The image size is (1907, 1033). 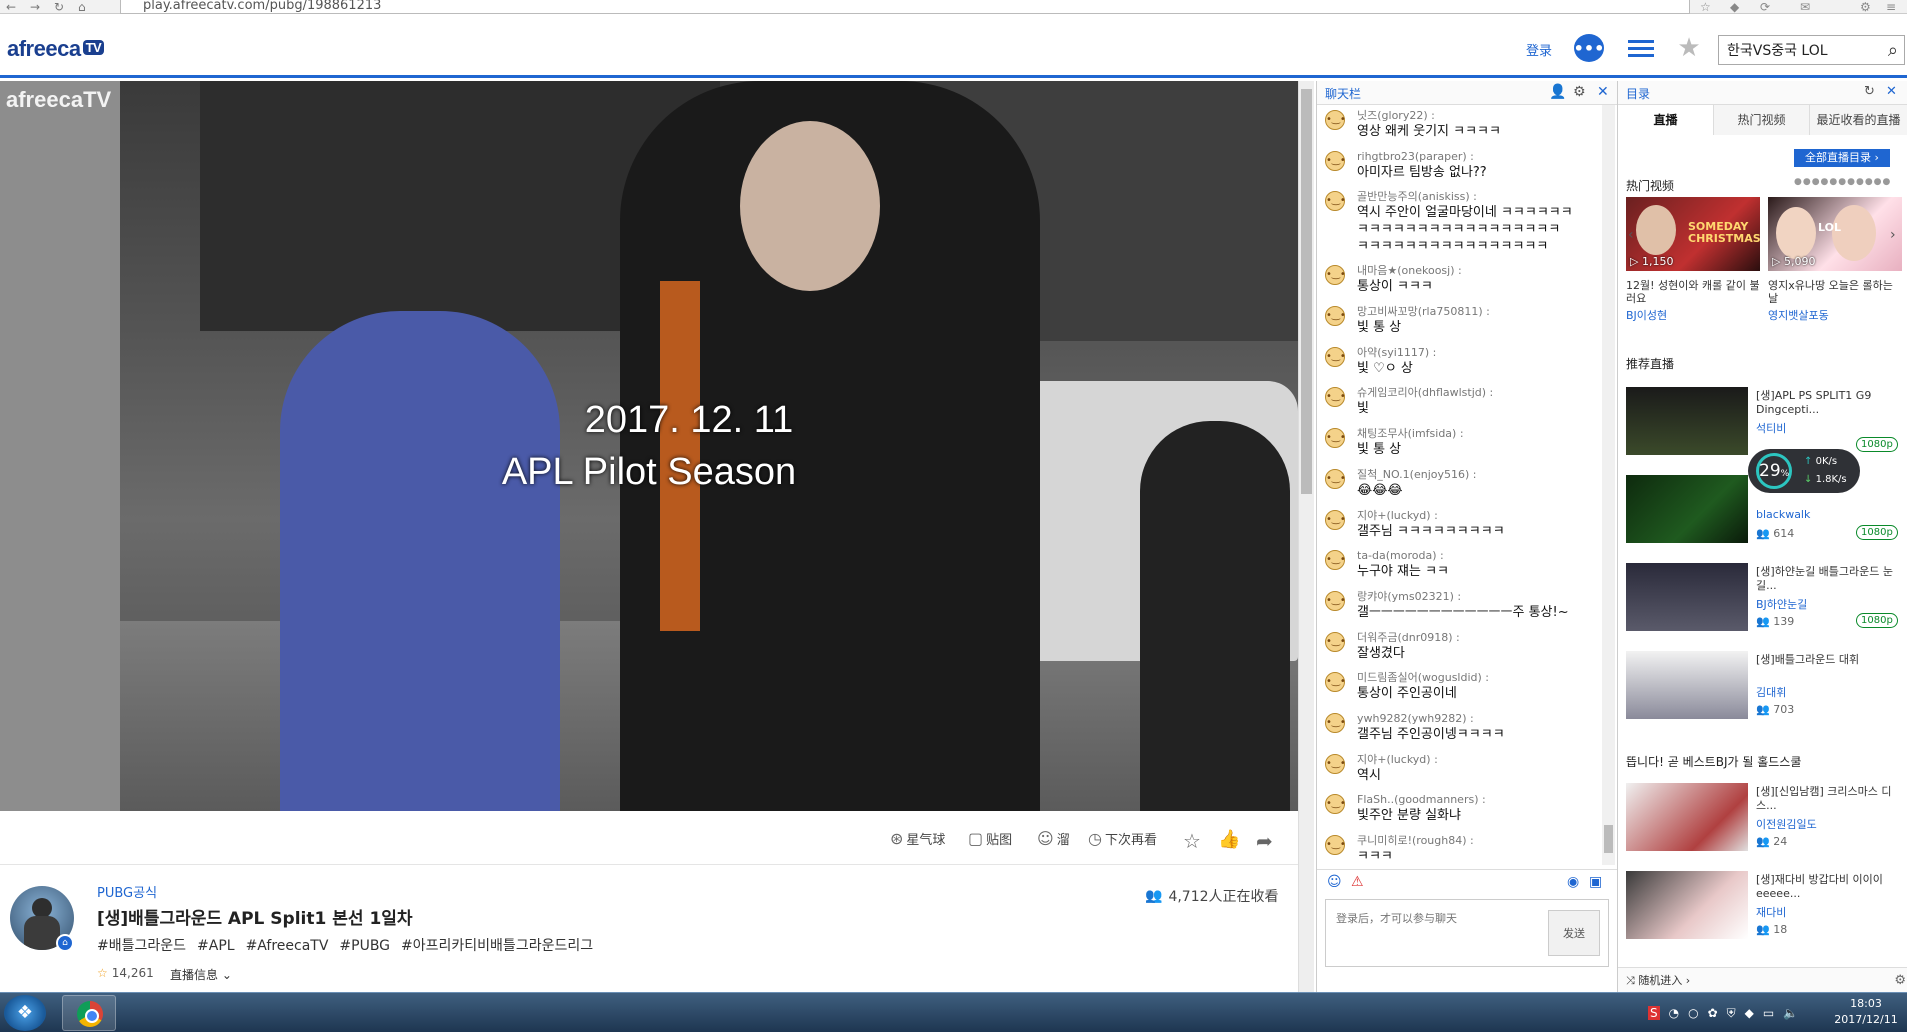 I want to click on chat-username: FlaSh..(goodmanners) :, so click(x=1479, y=800).